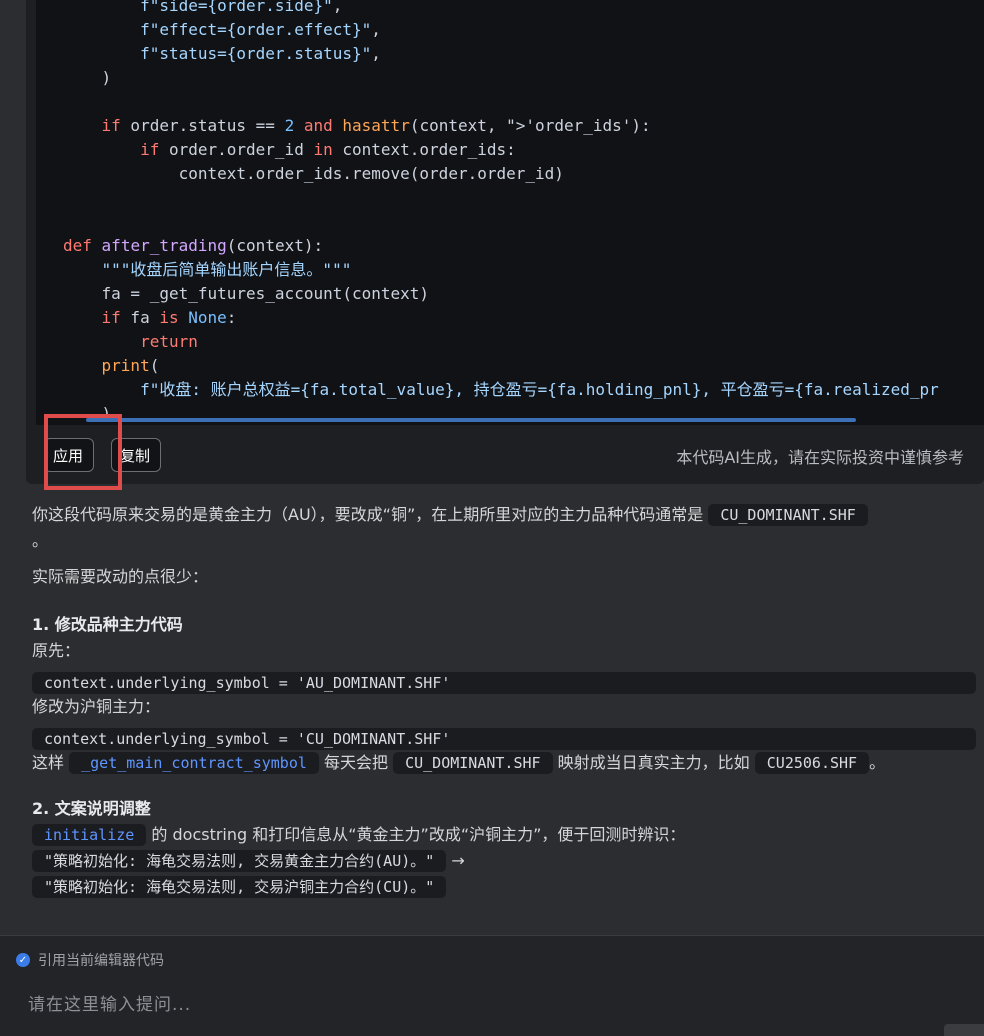 The height and width of the screenshot is (1036, 984). I want to click on intro-end: 。, so click(40, 540).